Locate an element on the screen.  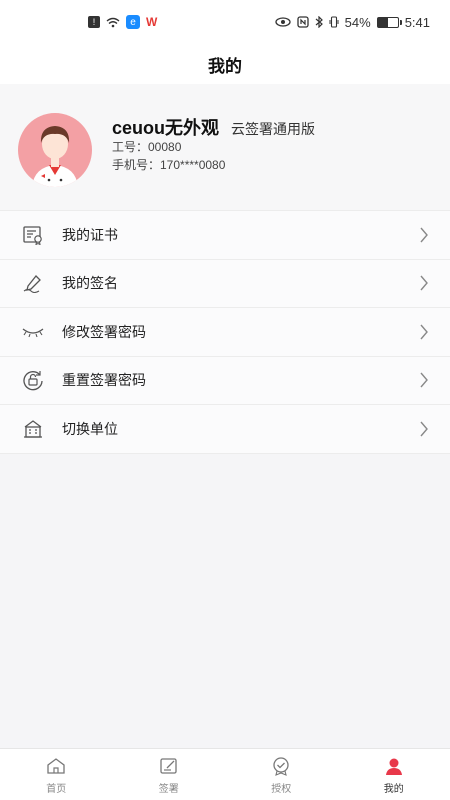
home-icon is located at coordinates (56, 766).